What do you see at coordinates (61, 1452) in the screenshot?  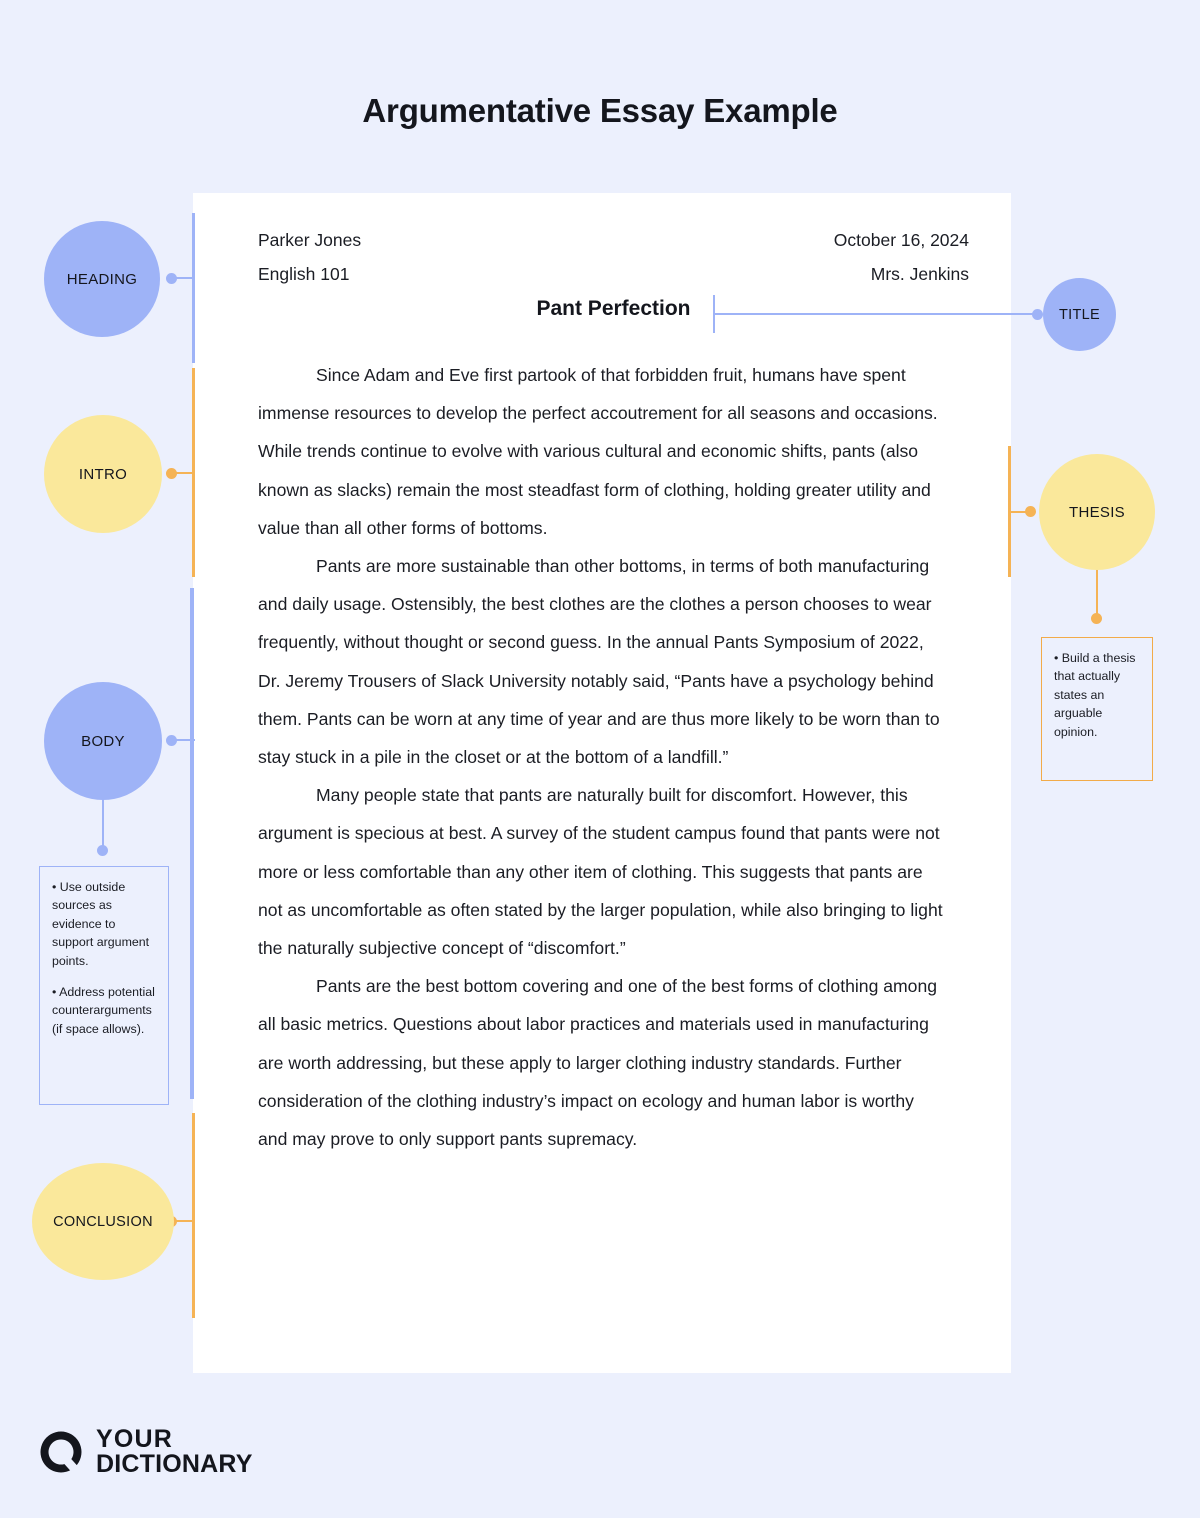 I see `yourdictionary-mark-icon` at bounding box center [61, 1452].